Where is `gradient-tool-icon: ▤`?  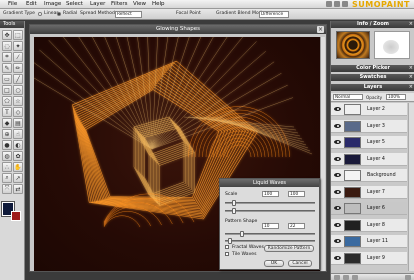 gradient-tool-icon: ▤ is located at coordinates (18, 123).